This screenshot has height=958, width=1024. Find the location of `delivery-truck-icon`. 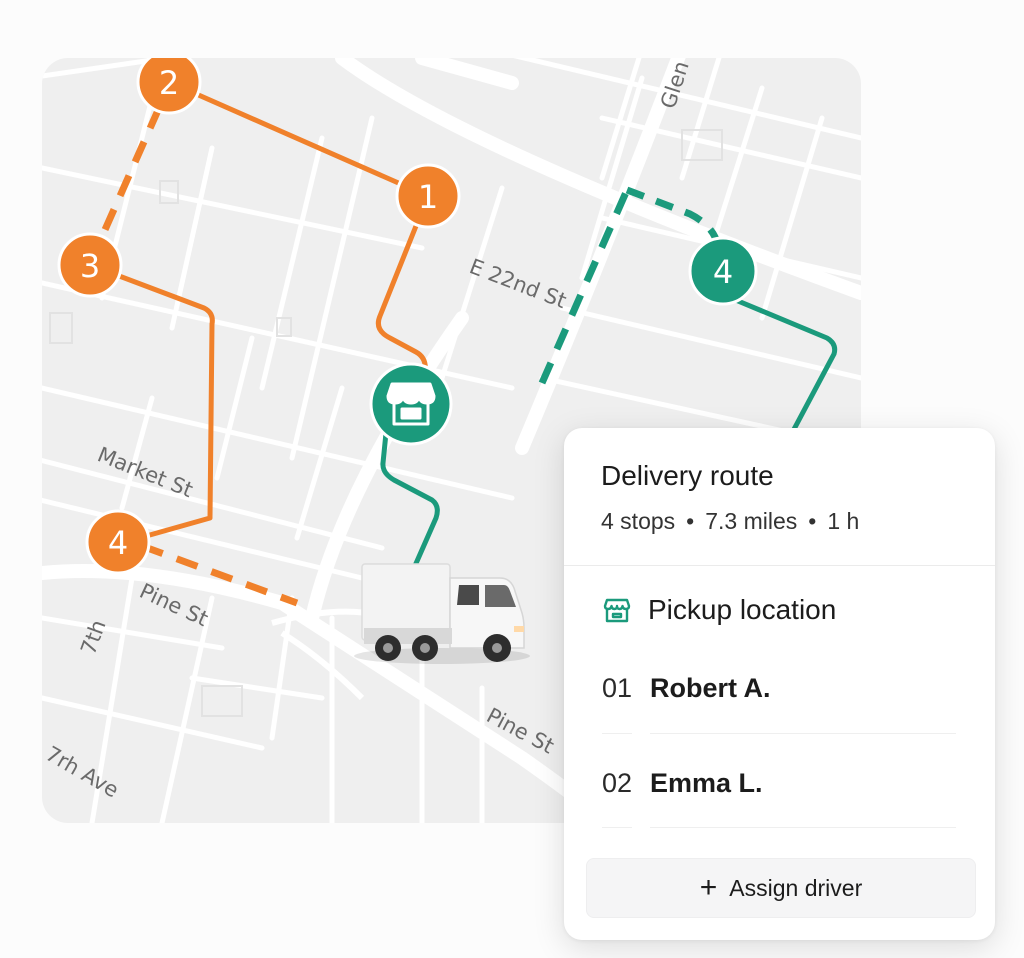

delivery-truck-icon is located at coordinates (442, 613).